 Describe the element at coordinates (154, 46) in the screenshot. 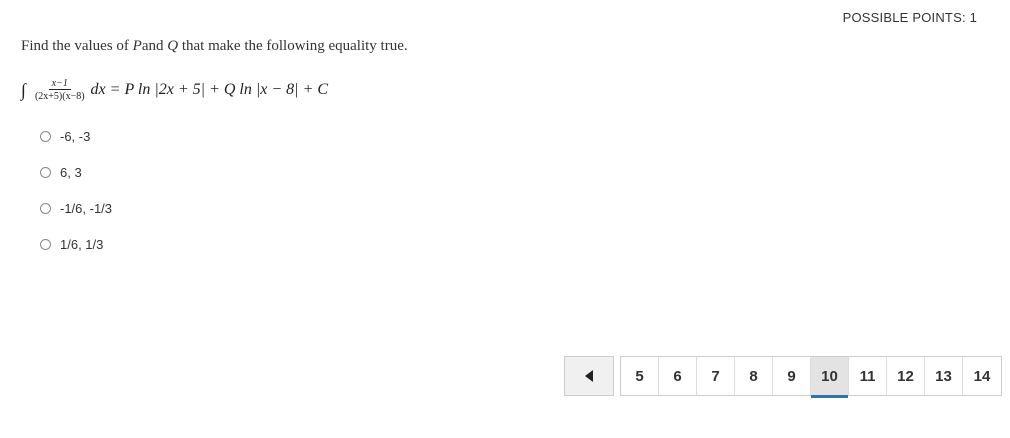

I see `question-mid: and` at that location.